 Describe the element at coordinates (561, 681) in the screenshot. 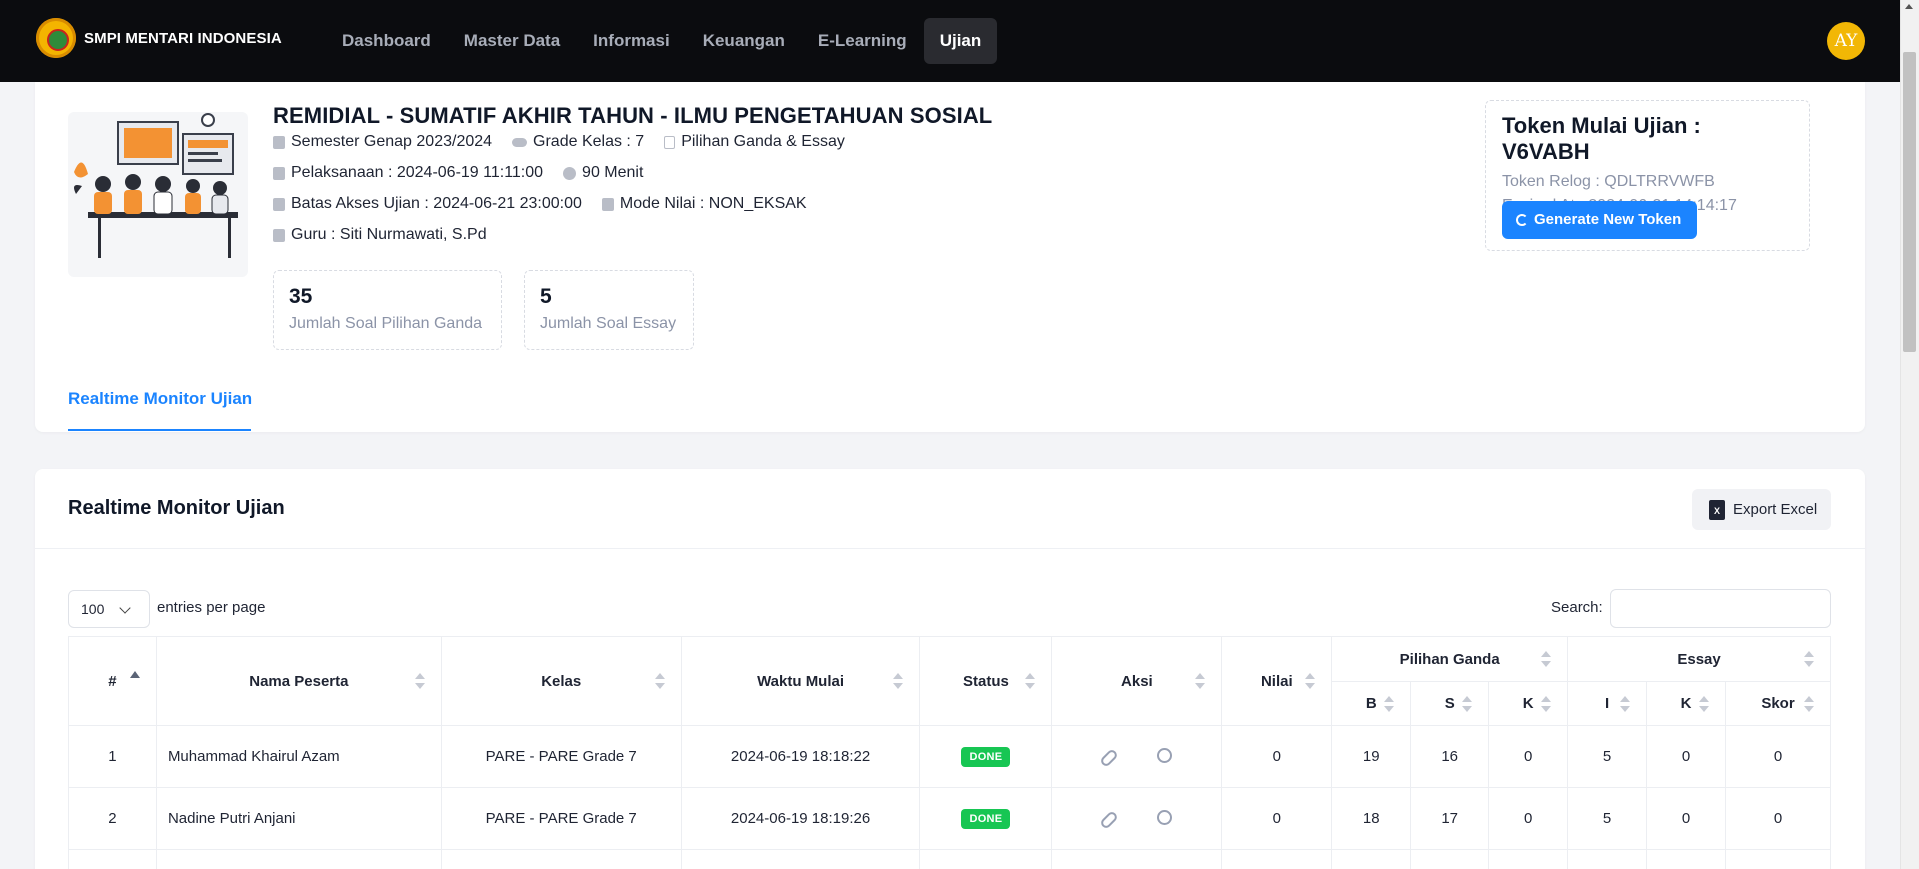

I see `col-header-kelas: Kelas` at that location.